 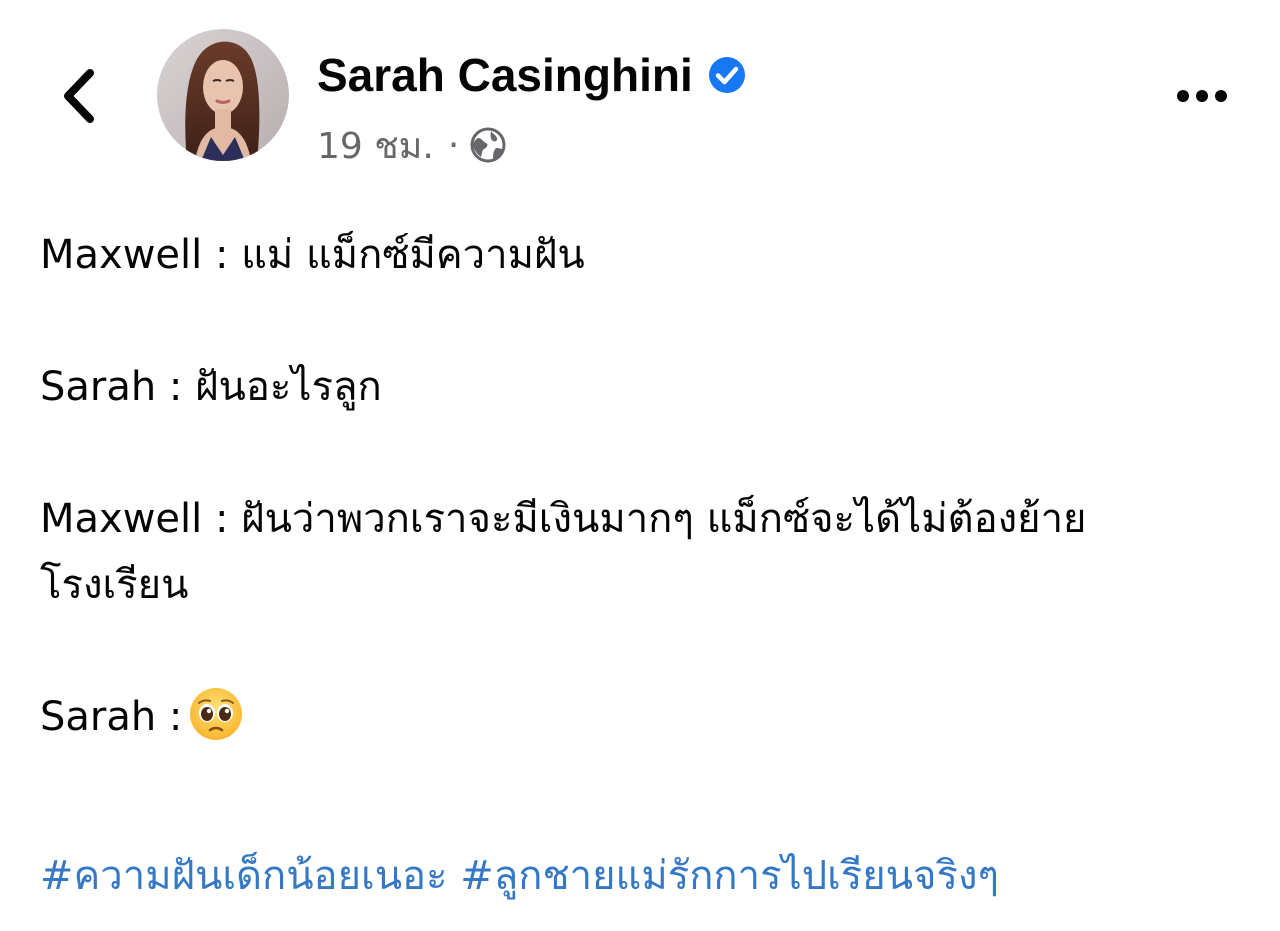 What do you see at coordinates (505, 75) in the screenshot?
I see `author-name-text: Sarah Casinghini` at bounding box center [505, 75].